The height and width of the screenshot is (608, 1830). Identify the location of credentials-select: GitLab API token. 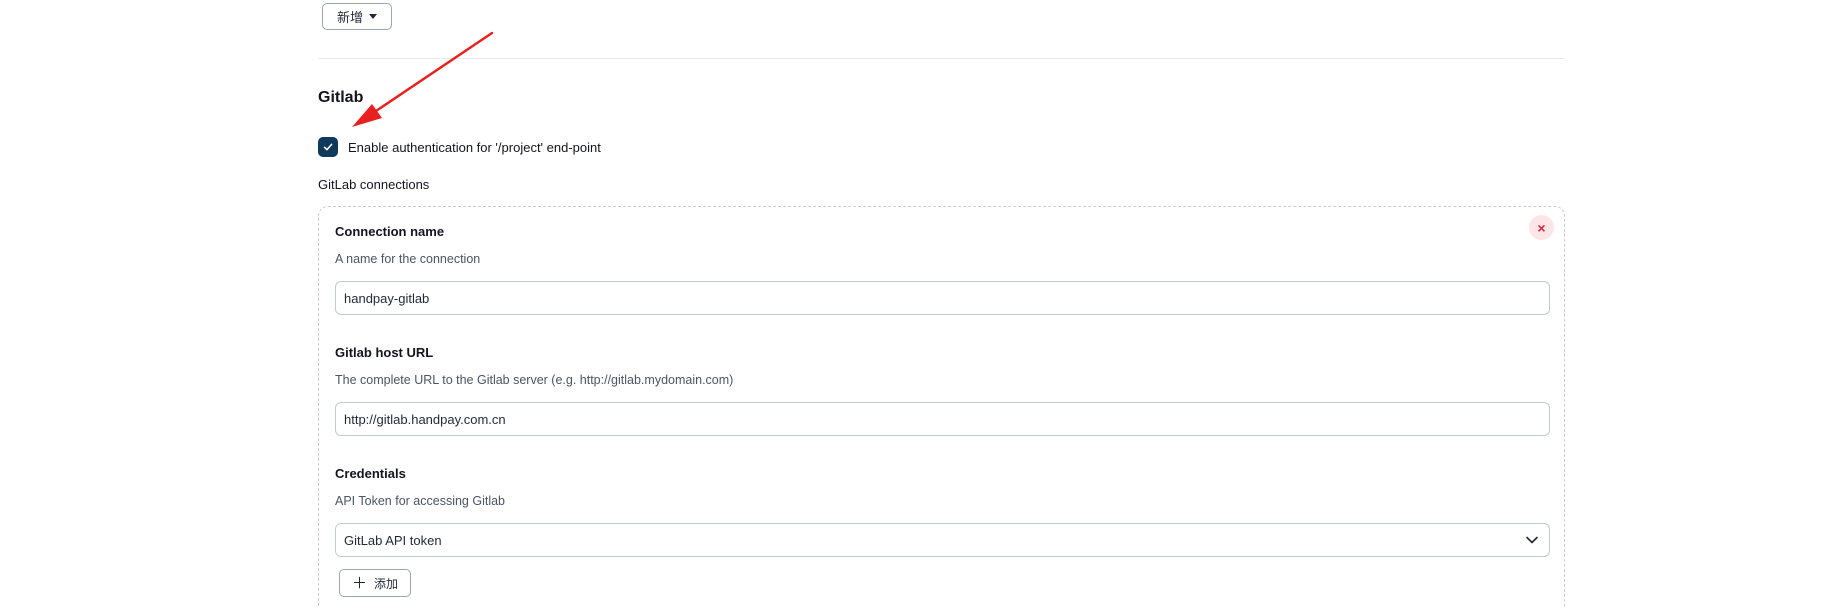
(942, 540).